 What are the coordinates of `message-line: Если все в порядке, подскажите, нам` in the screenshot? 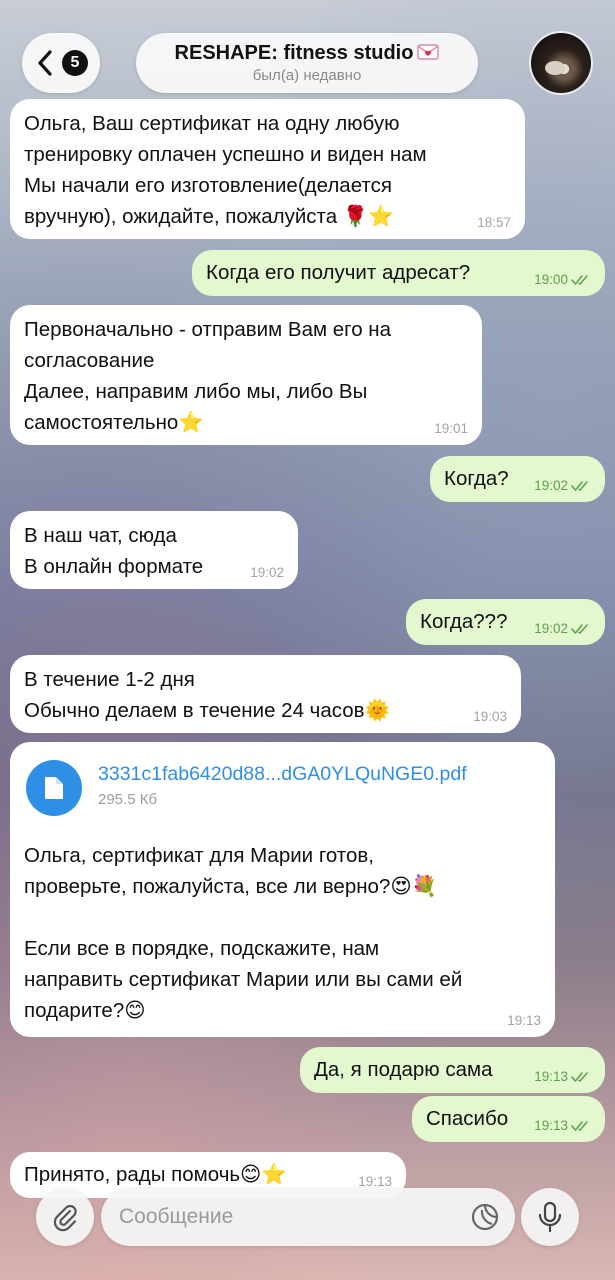 It's located at (202, 948).